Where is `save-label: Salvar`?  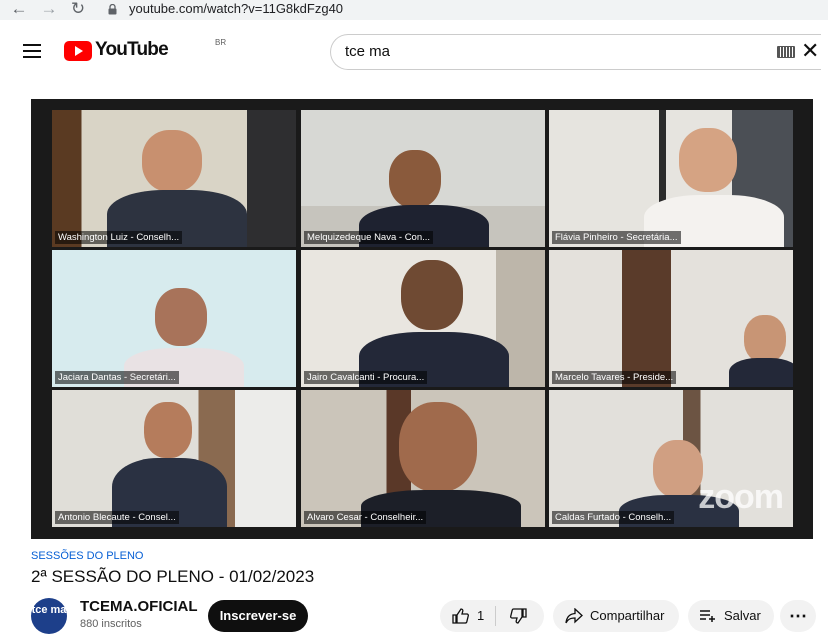 save-label: Salvar is located at coordinates (742, 615).